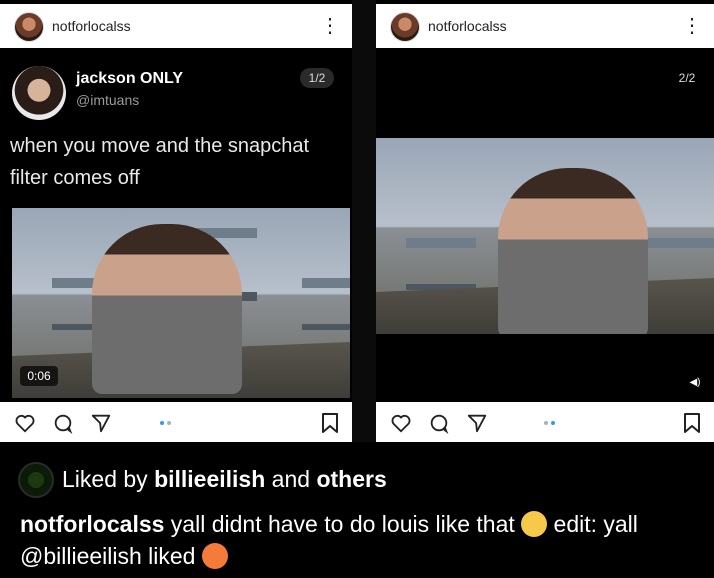 Image resolution: width=714 pixels, height=578 pixels. I want to click on pier-pavilion, so click(326, 313).